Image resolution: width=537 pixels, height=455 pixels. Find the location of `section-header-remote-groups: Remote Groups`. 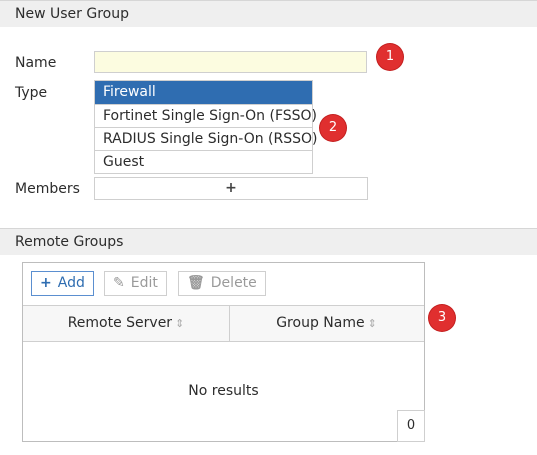

section-header-remote-groups: Remote Groups is located at coordinates (268, 241).